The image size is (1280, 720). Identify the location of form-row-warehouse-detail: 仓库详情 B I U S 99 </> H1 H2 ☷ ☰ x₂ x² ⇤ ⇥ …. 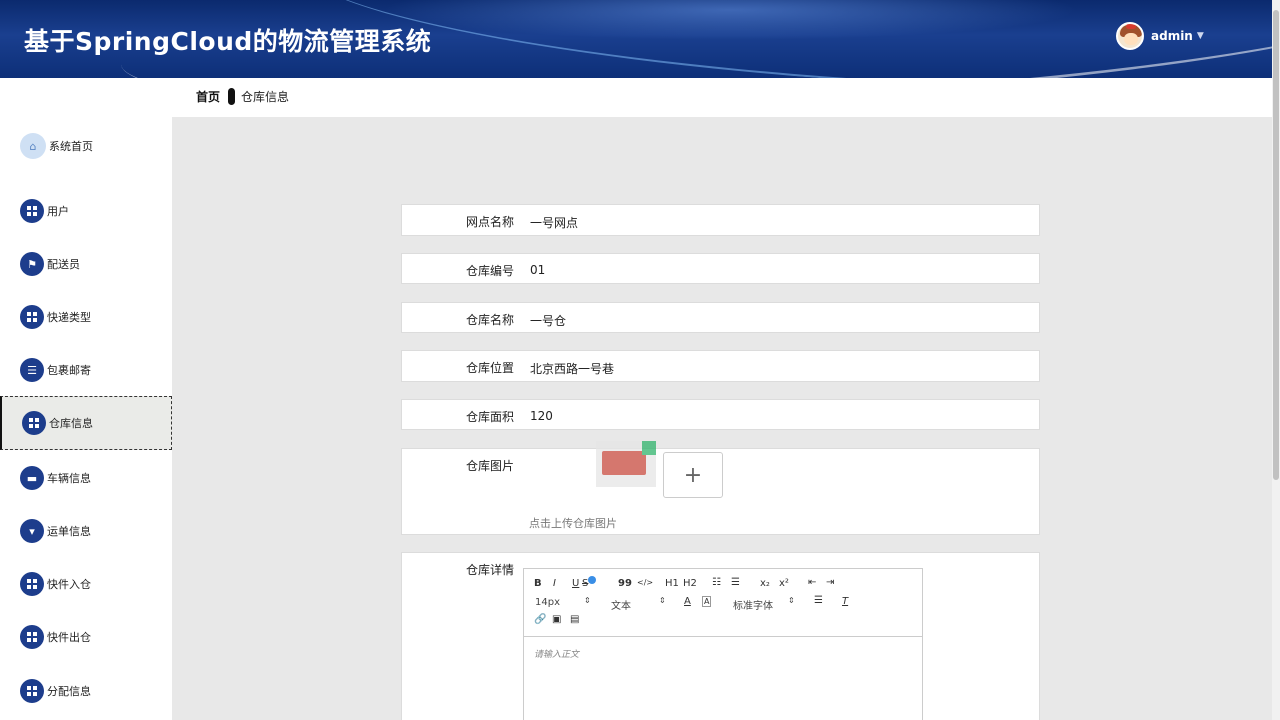
(720, 636).